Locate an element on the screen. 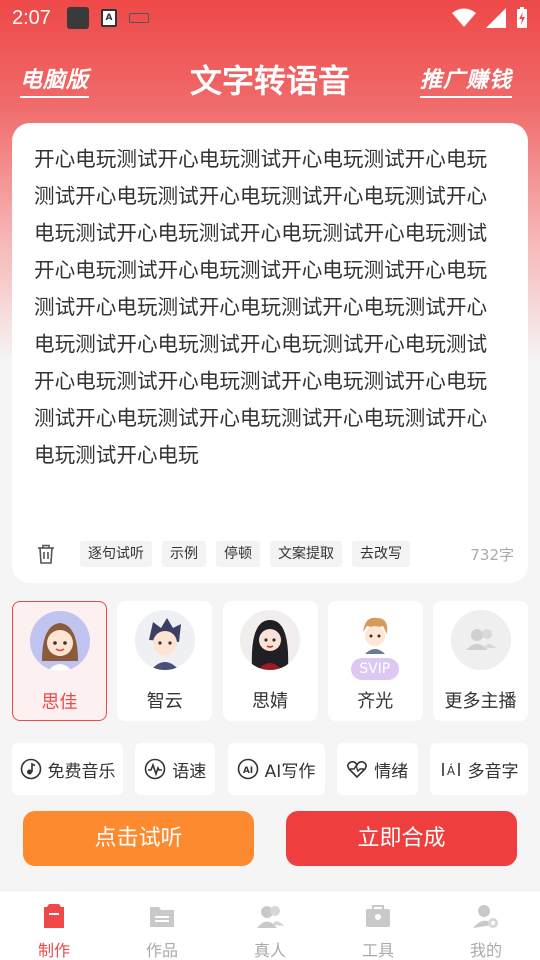 The width and height of the screenshot is (540, 960). polyphone-button: Á 多音字 is located at coordinates (479, 769).